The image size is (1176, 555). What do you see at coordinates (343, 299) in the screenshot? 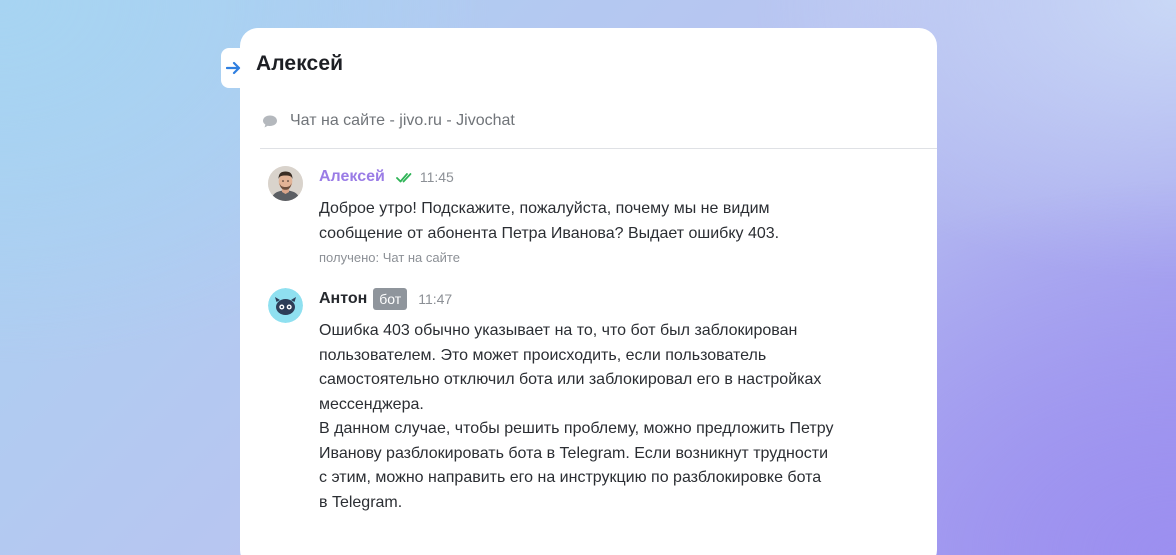
I see `message-author: Антон` at bounding box center [343, 299].